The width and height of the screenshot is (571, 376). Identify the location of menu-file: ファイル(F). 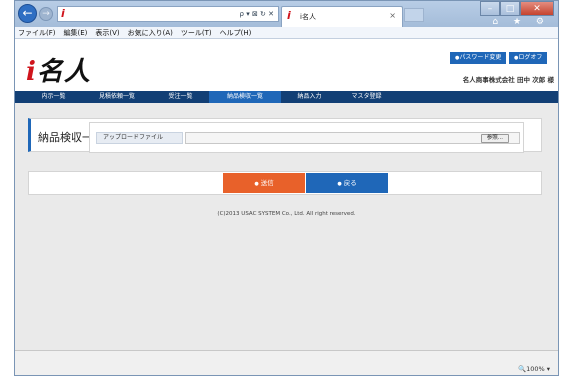
(37, 32).